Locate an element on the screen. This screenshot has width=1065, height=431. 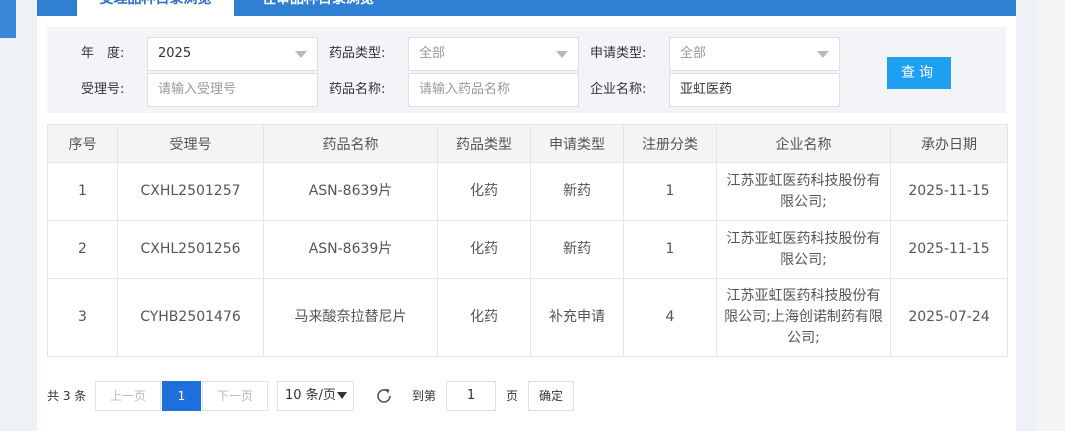
apply-type-label: 申请类型: is located at coordinates (618, 53).